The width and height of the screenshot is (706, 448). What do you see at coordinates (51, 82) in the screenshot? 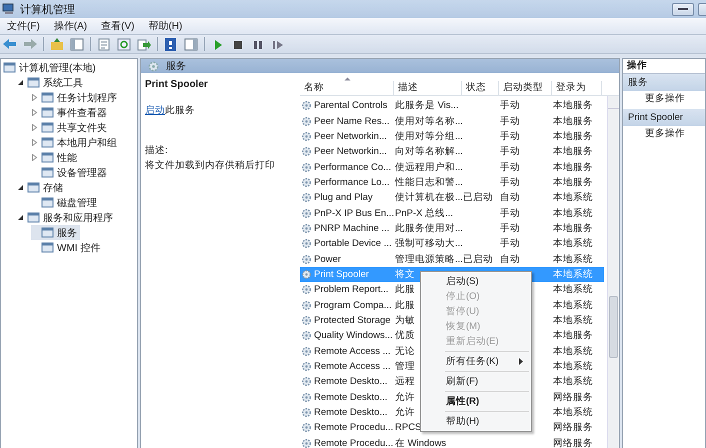
I see `tree-item: 系统工具` at bounding box center [51, 82].